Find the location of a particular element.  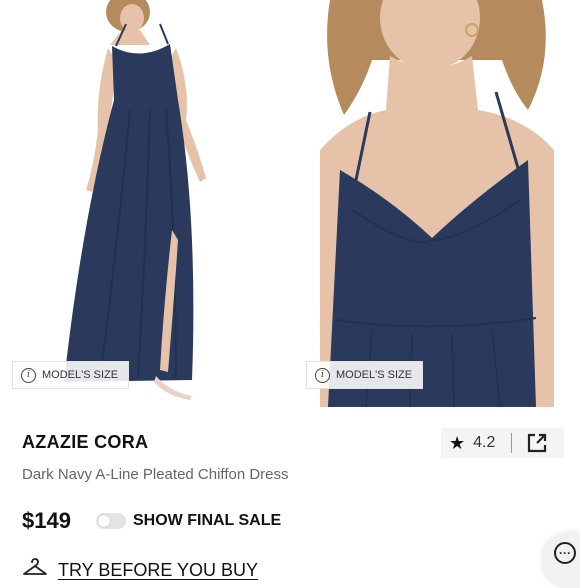

model-size-button-left: i MODEL'S SIZE is located at coordinates (71, 375).